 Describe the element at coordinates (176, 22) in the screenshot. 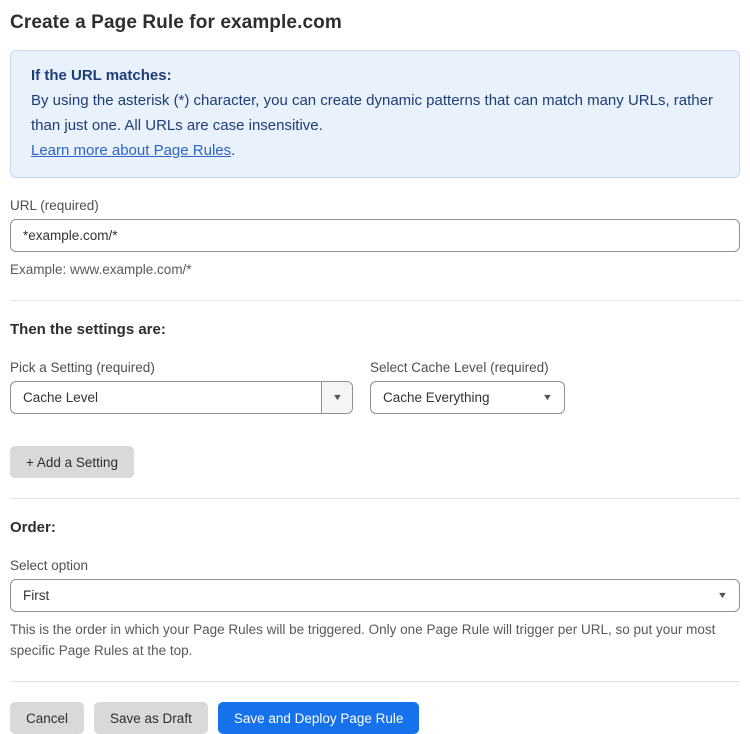

I see `page-title: Create a Page Rule for example.com` at that location.